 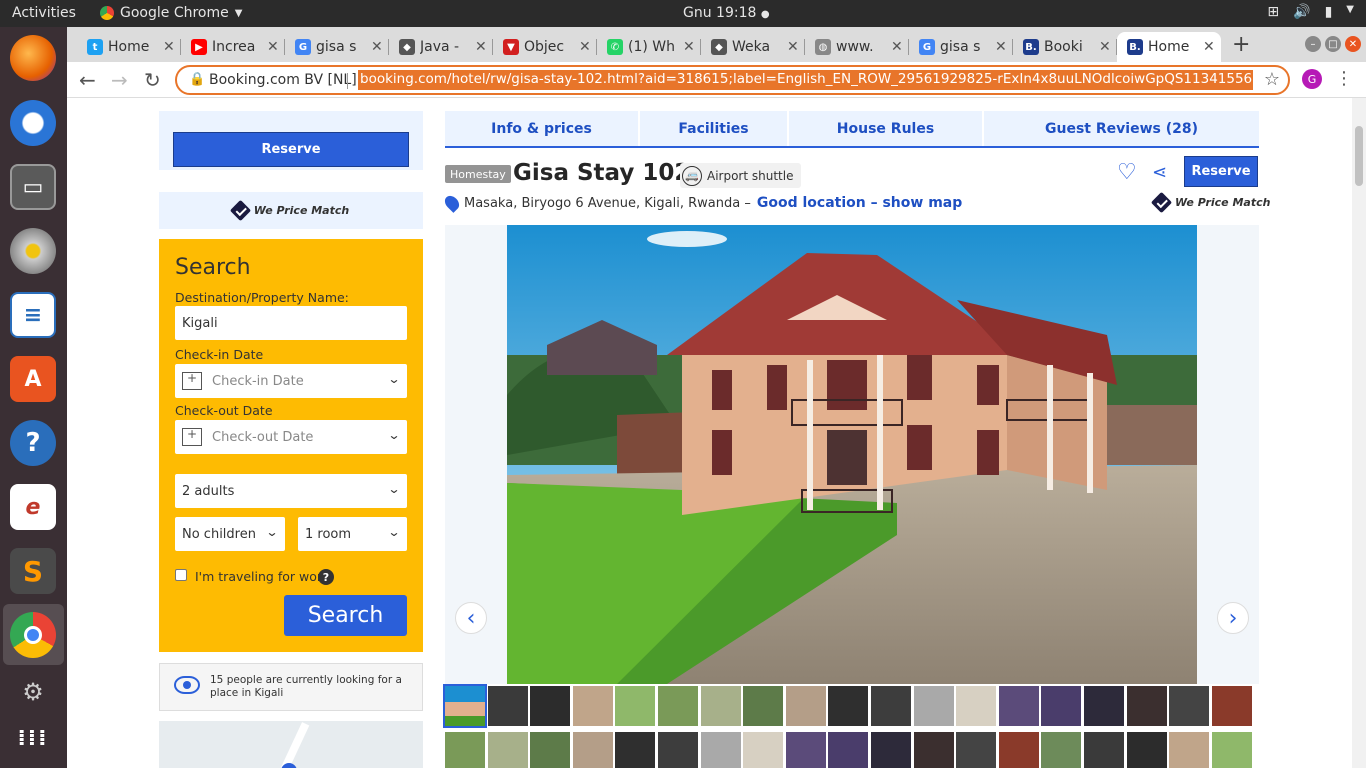 I want to click on app-grid-icon: ⁞⁞⁞, so click(x=33, y=738).